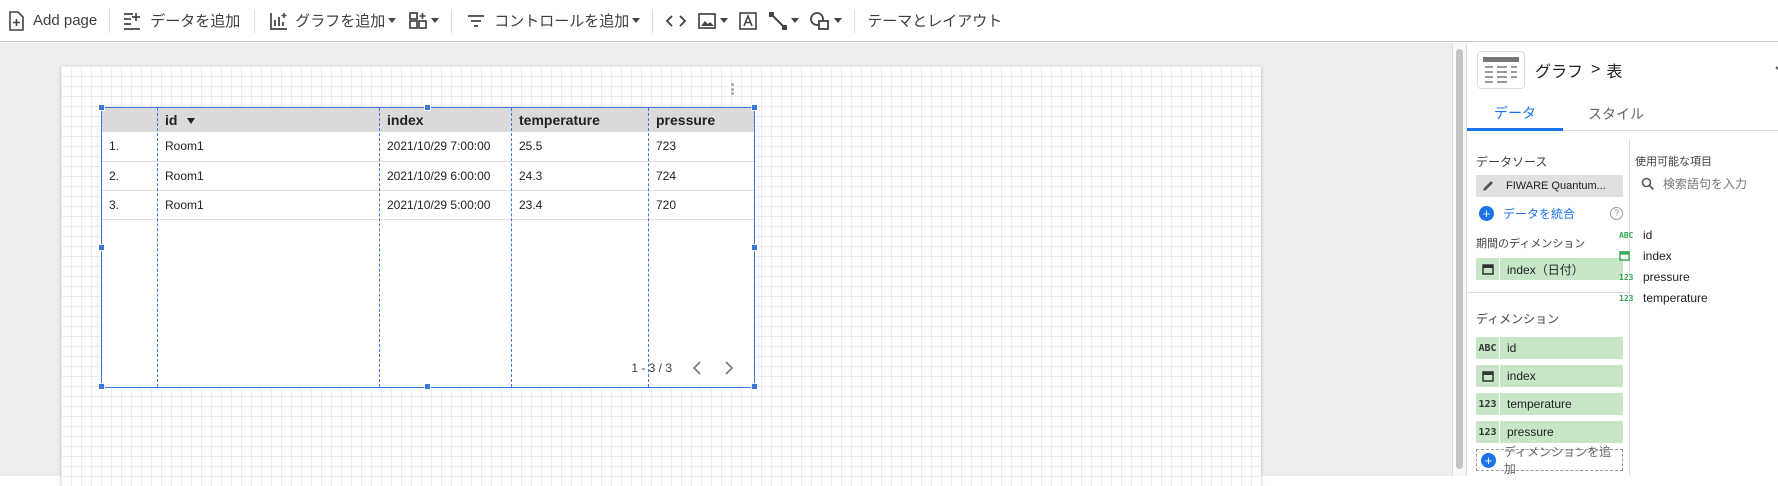  I want to click on next-page-button, so click(729, 368).